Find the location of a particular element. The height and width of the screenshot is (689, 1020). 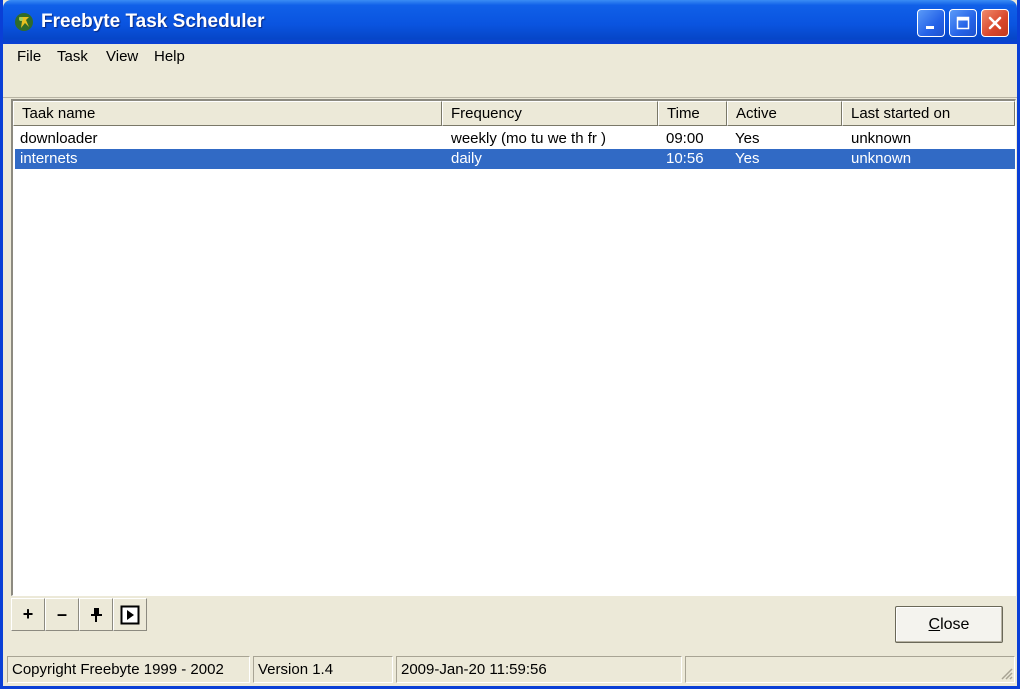

add-task-button: + is located at coordinates (28, 614).